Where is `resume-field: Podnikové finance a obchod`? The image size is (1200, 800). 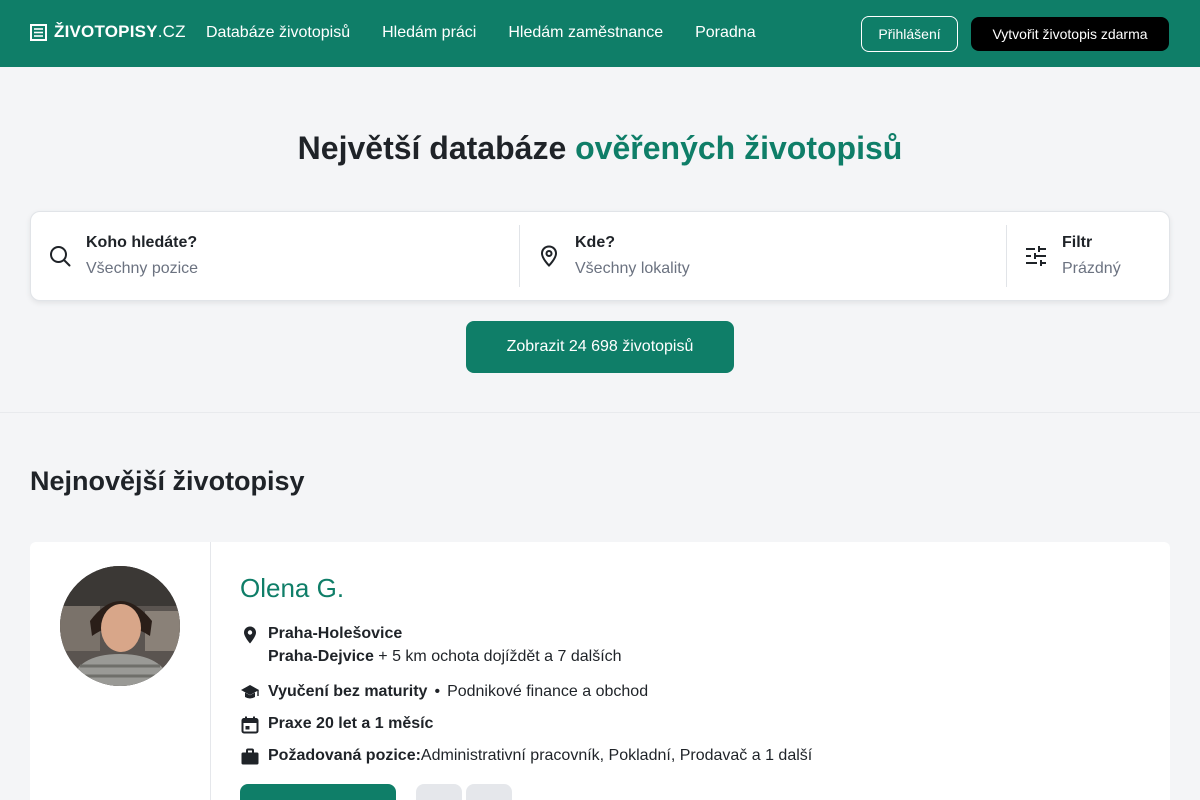 resume-field: Podnikové finance a obchod is located at coordinates (548, 691).